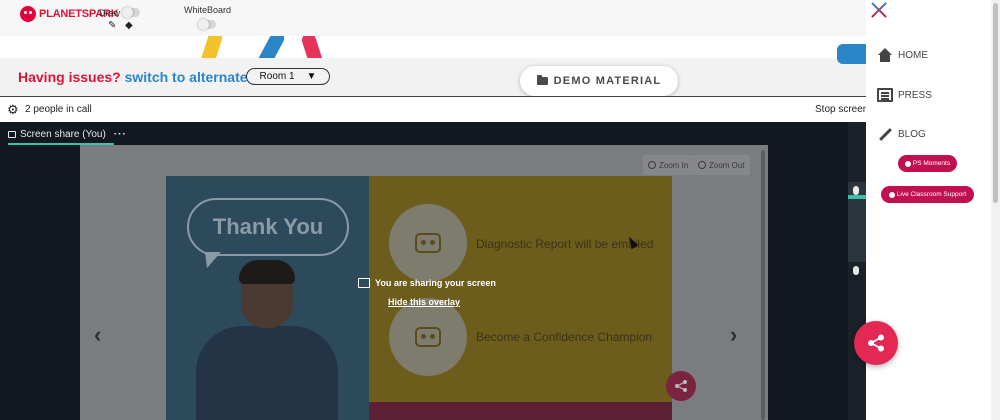  I want to click on stop-screen-button: Stop screen, so click(841, 109).